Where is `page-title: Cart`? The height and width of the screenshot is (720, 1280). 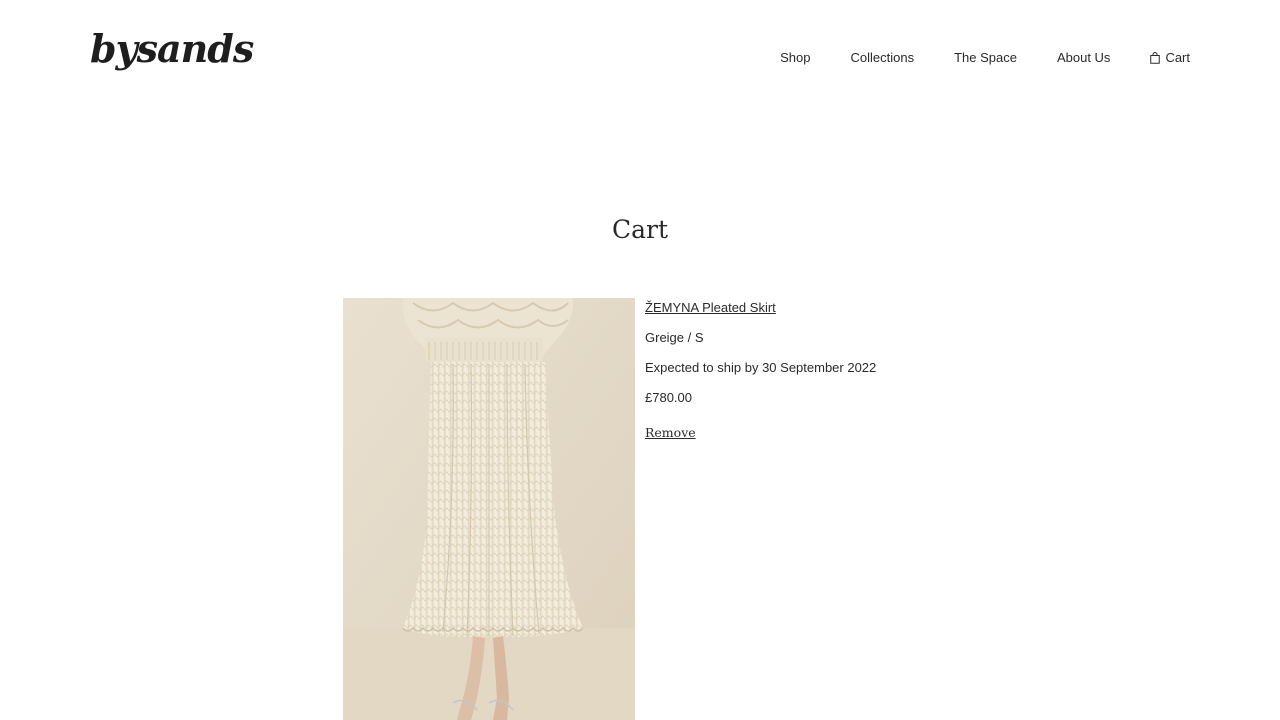
page-title: Cart is located at coordinates (640, 229).